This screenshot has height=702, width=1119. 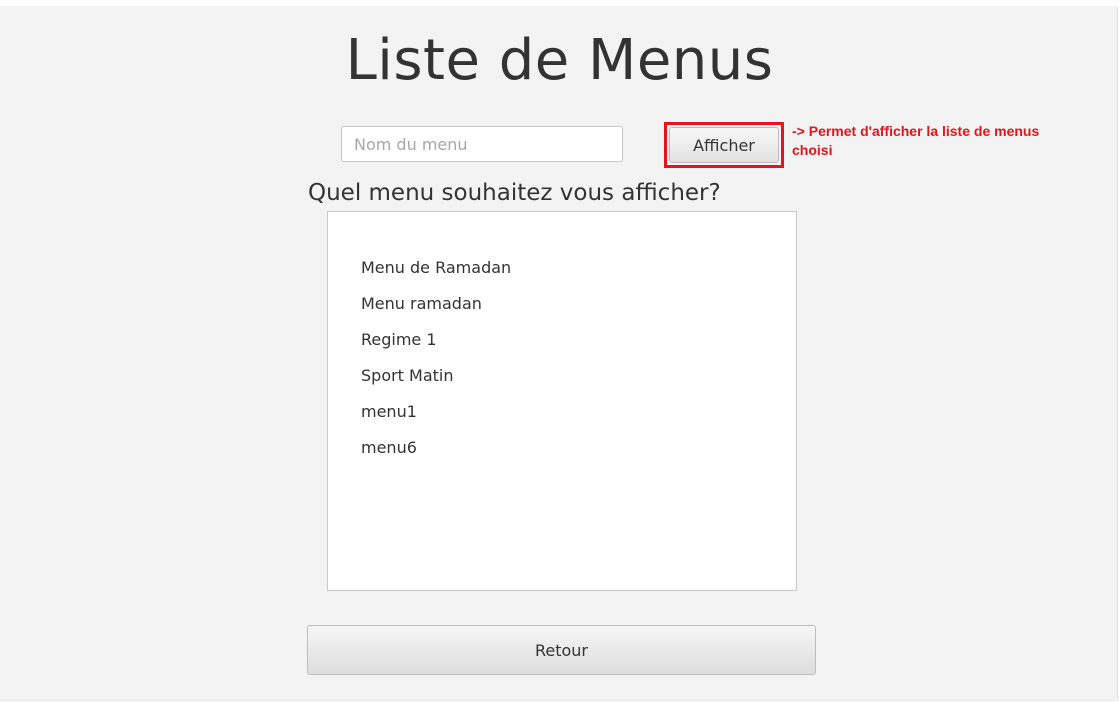 What do you see at coordinates (578, 272) in the screenshot?
I see `menu-list-item: Menu de Ramadan` at bounding box center [578, 272].